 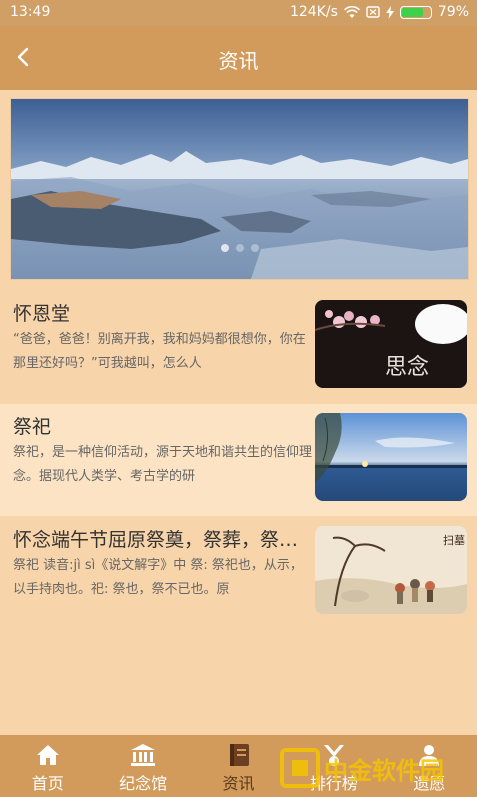 I want to click on watermark-text: 中金软件园, so click(x=384, y=770).